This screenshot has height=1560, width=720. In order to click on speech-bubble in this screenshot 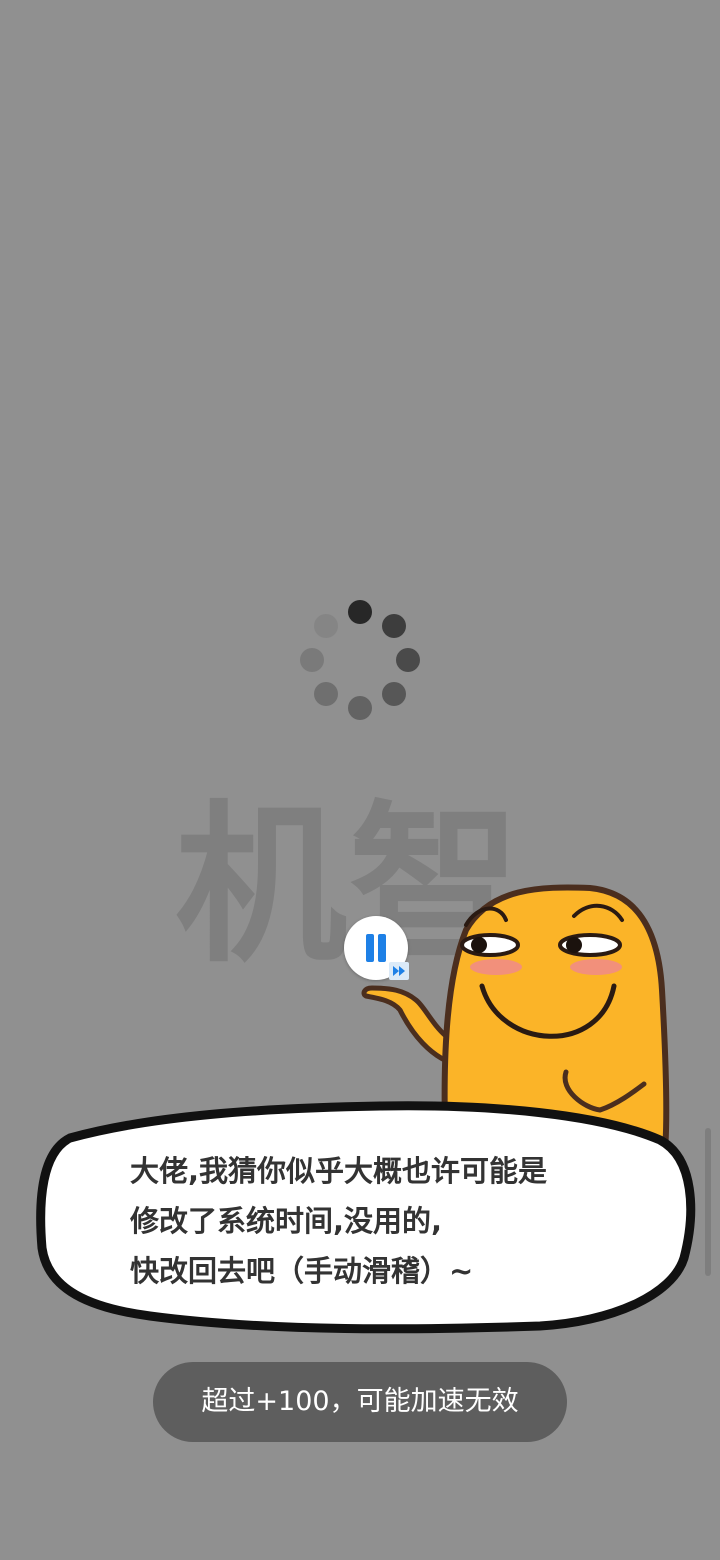, I will do `click(366, 1217)`.